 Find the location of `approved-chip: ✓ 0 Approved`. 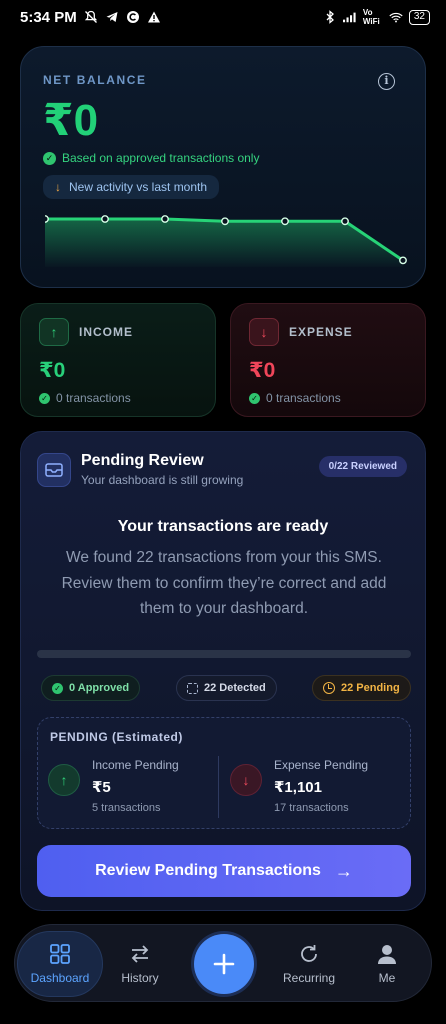

approved-chip: ✓ 0 Approved is located at coordinates (91, 688).